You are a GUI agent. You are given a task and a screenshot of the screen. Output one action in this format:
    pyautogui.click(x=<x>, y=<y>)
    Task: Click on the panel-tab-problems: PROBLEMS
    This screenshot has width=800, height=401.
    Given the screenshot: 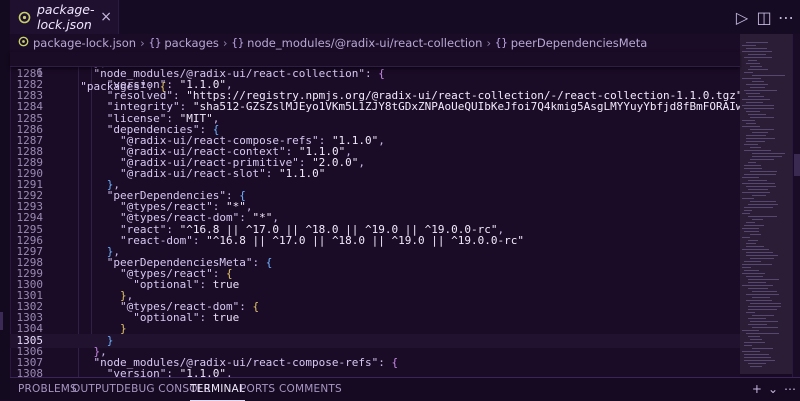 What is the action you would take?
    pyautogui.click(x=47, y=389)
    